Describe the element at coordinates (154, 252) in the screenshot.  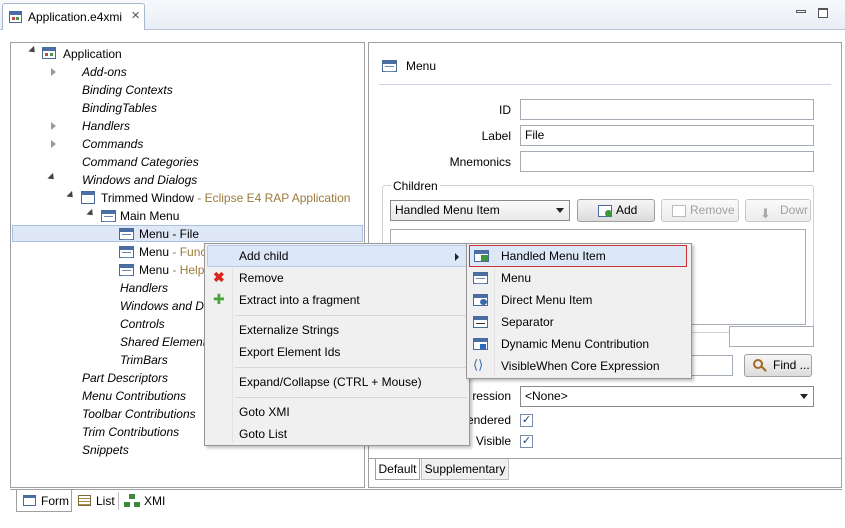
I see `menu-func-label: Menu` at that location.